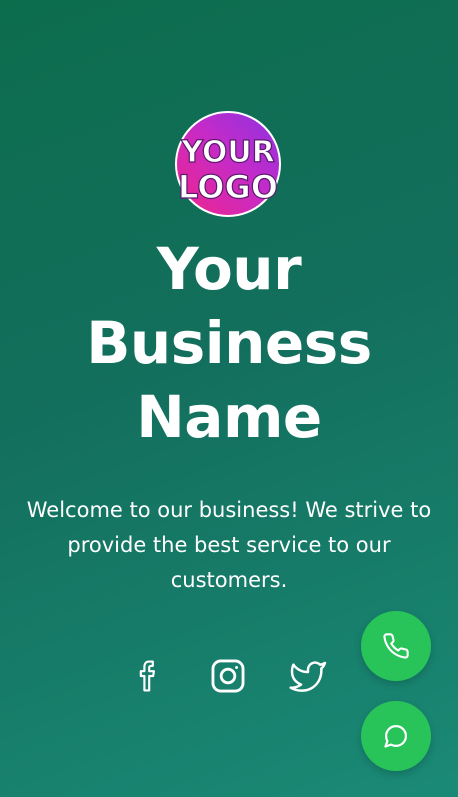 Image resolution: width=458 pixels, height=797 pixels. I want to click on facebook-icon, so click(147, 676).